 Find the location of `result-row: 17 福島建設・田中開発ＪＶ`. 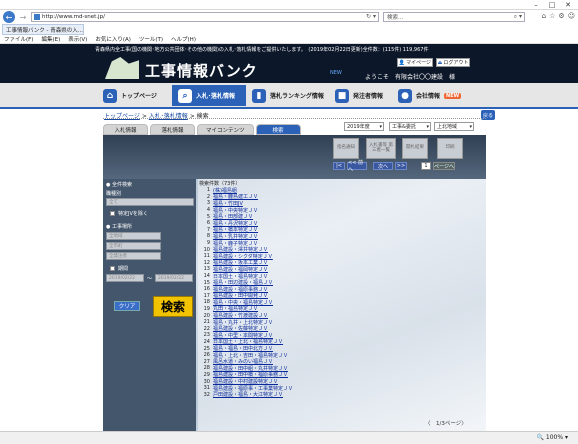

result-row: 17 福島建設・田中開発ＪＶ is located at coordinates (320, 296).